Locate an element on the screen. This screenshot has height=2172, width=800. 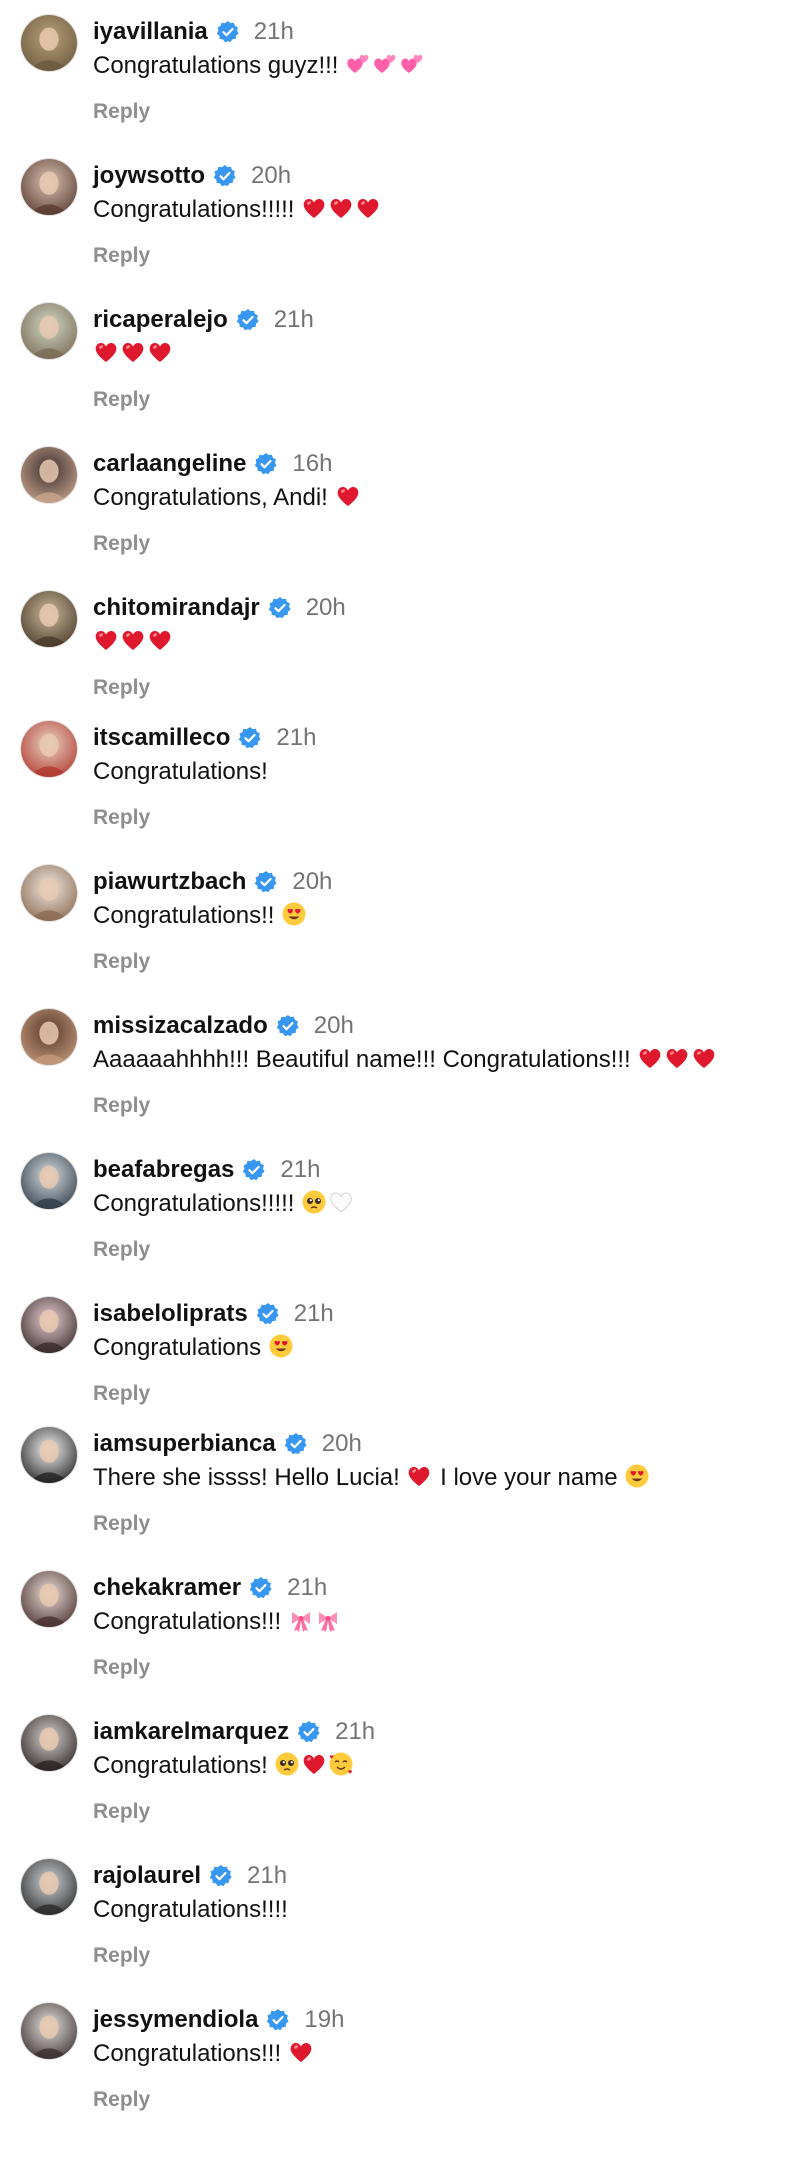
comment-header: rajolaurel 21h is located at coordinates (190, 1876).